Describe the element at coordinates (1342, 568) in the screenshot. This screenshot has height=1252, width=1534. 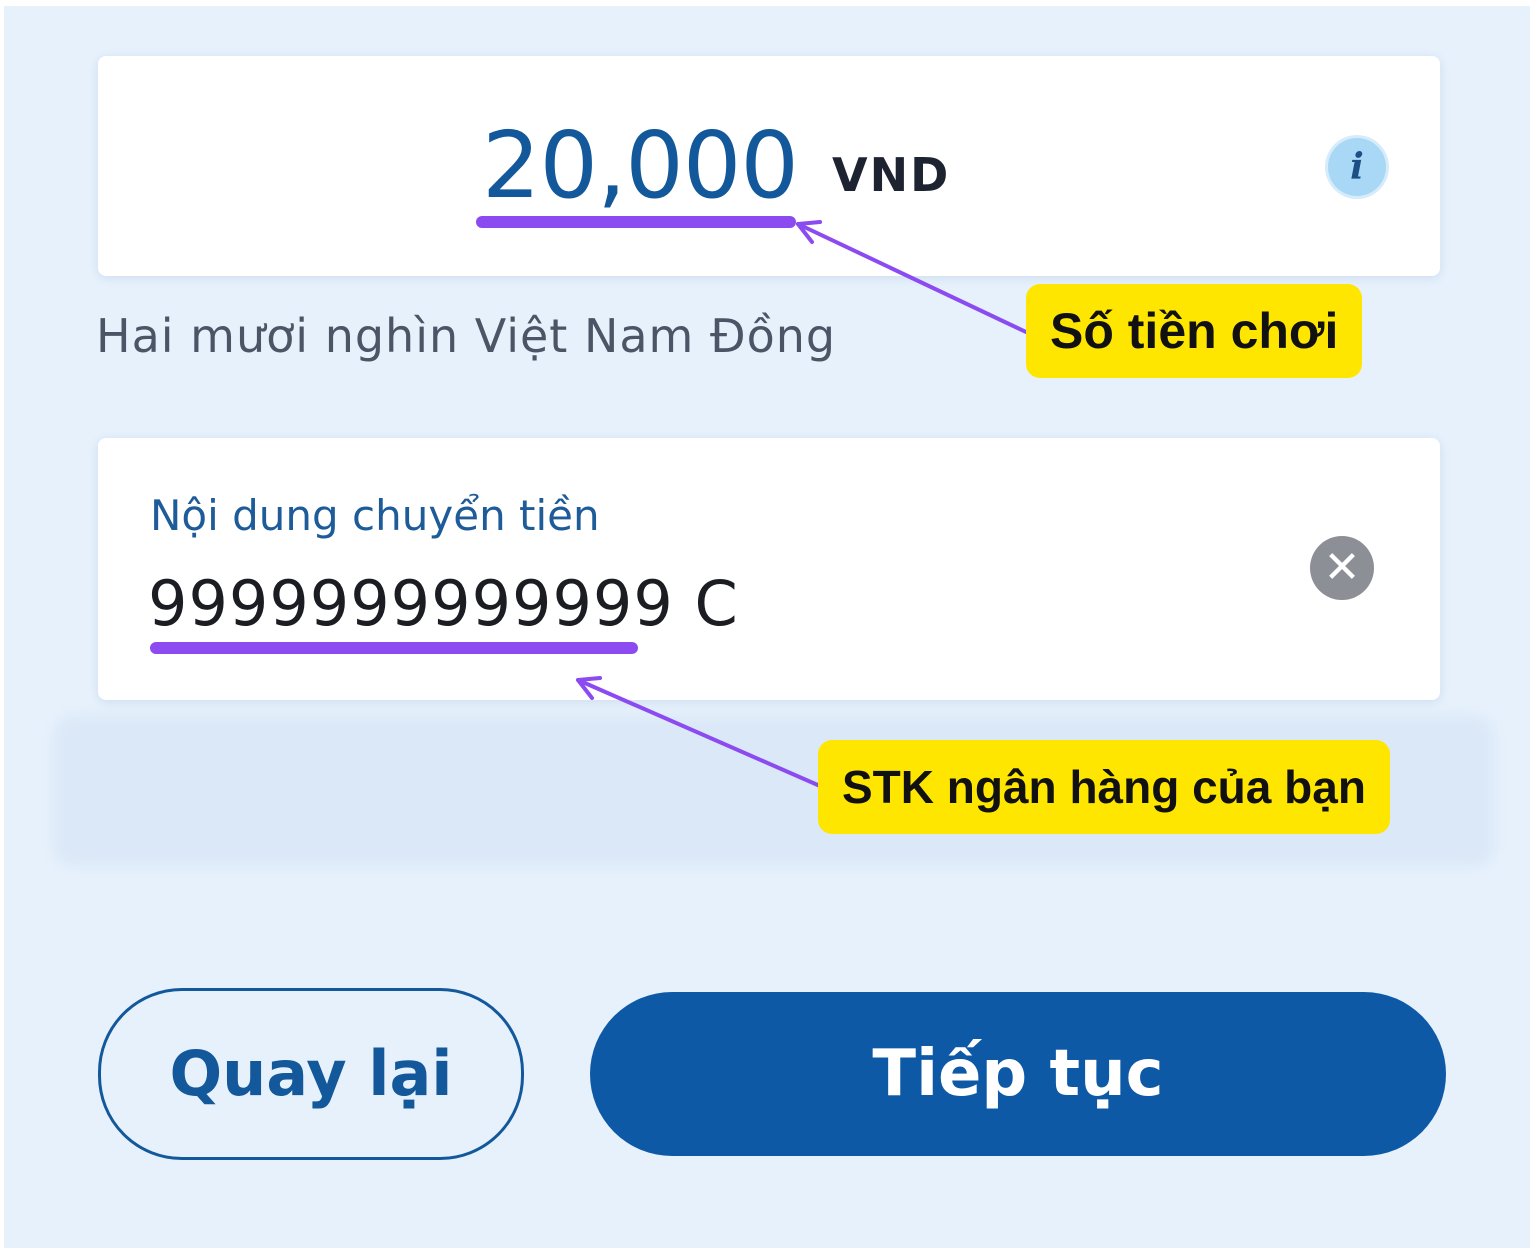
I see `clear-icon: ✕` at that location.